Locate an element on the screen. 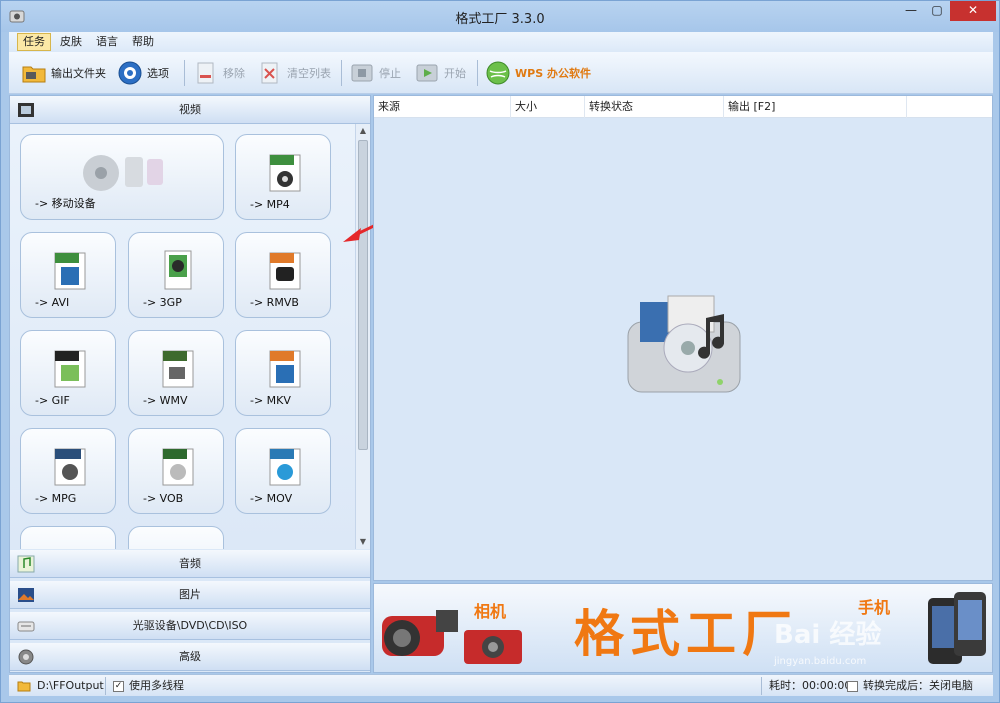  banner-title: 格式工厂 is located at coordinates (686, 634).